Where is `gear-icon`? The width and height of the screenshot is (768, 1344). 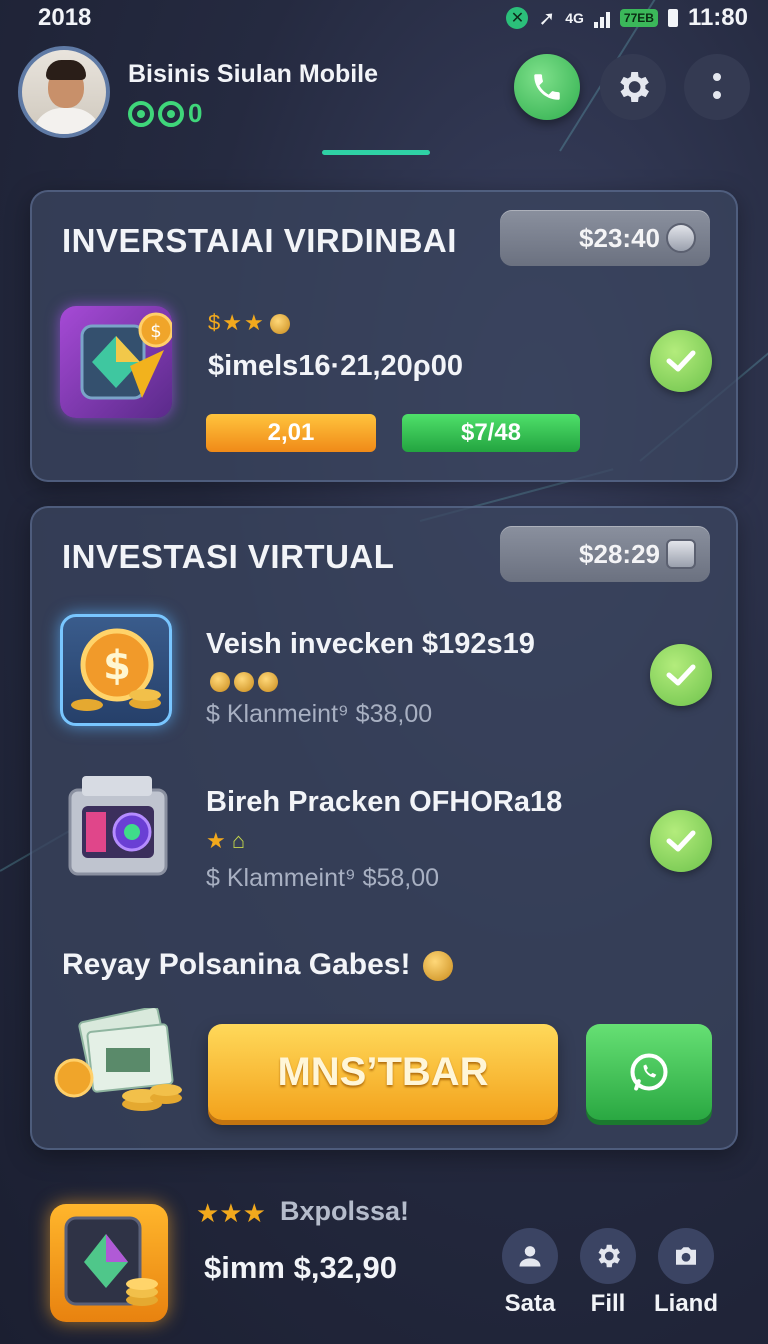 gear-icon is located at coordinates (634, 87).